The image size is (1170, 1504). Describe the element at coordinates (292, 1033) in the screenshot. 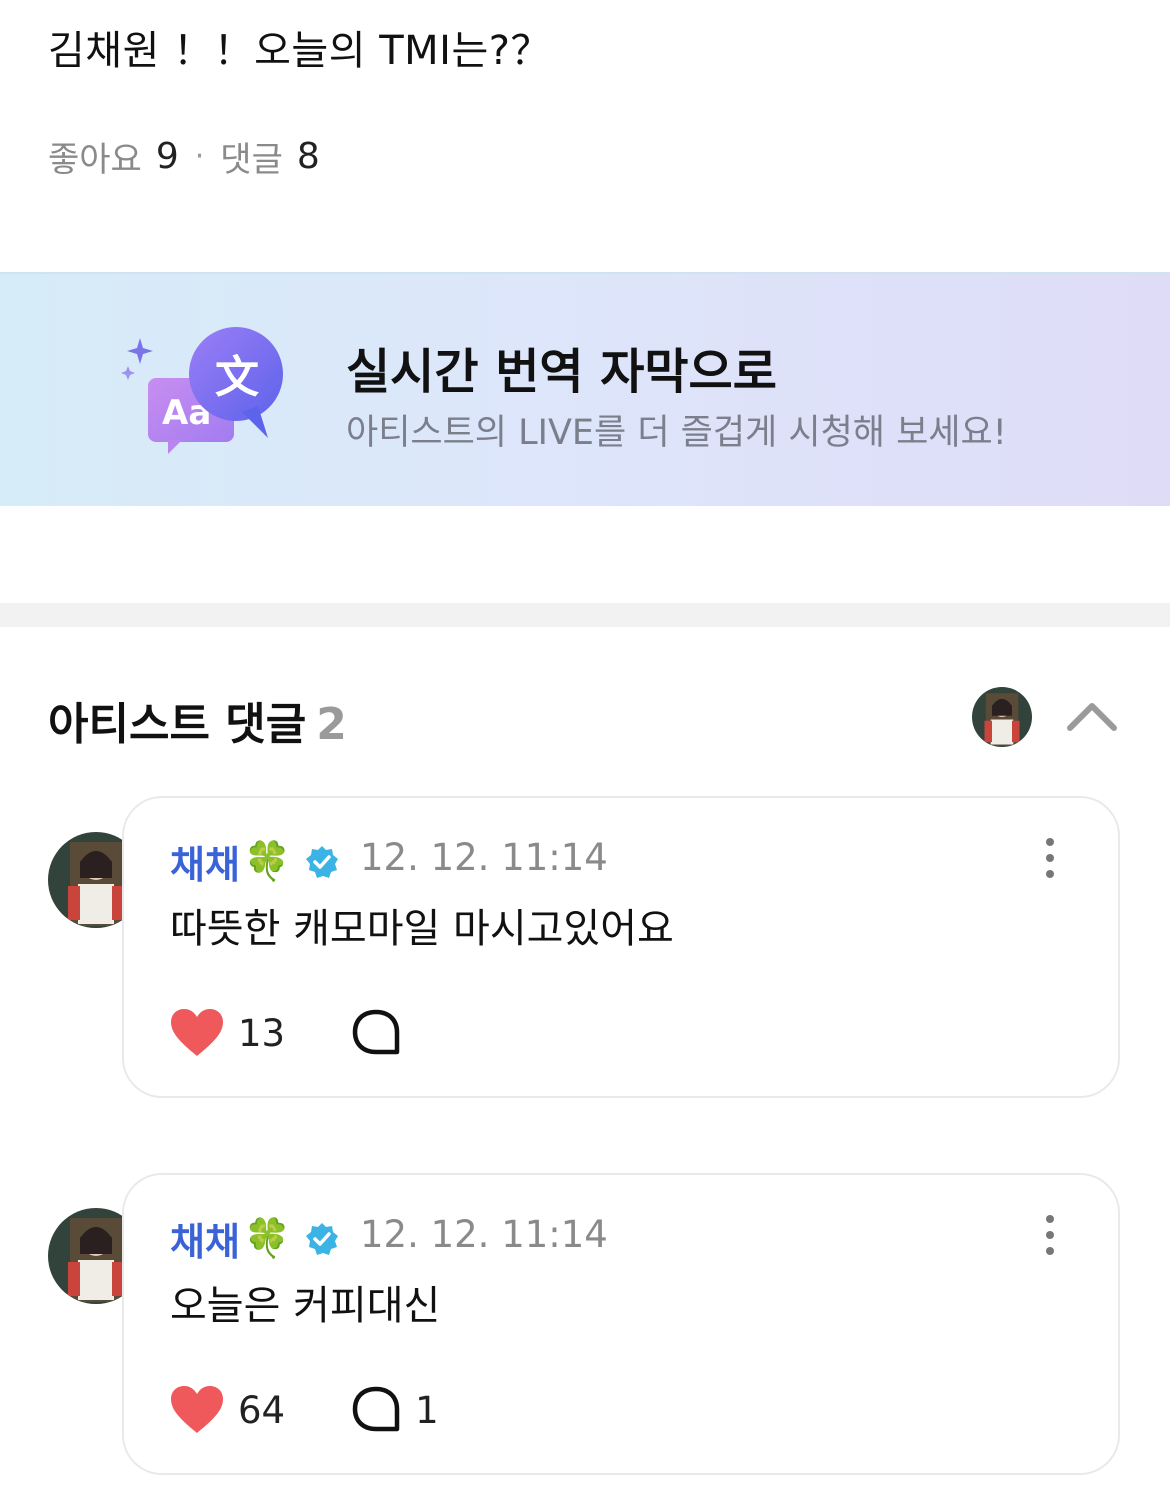

I see `comment-actions: 13` at that location.